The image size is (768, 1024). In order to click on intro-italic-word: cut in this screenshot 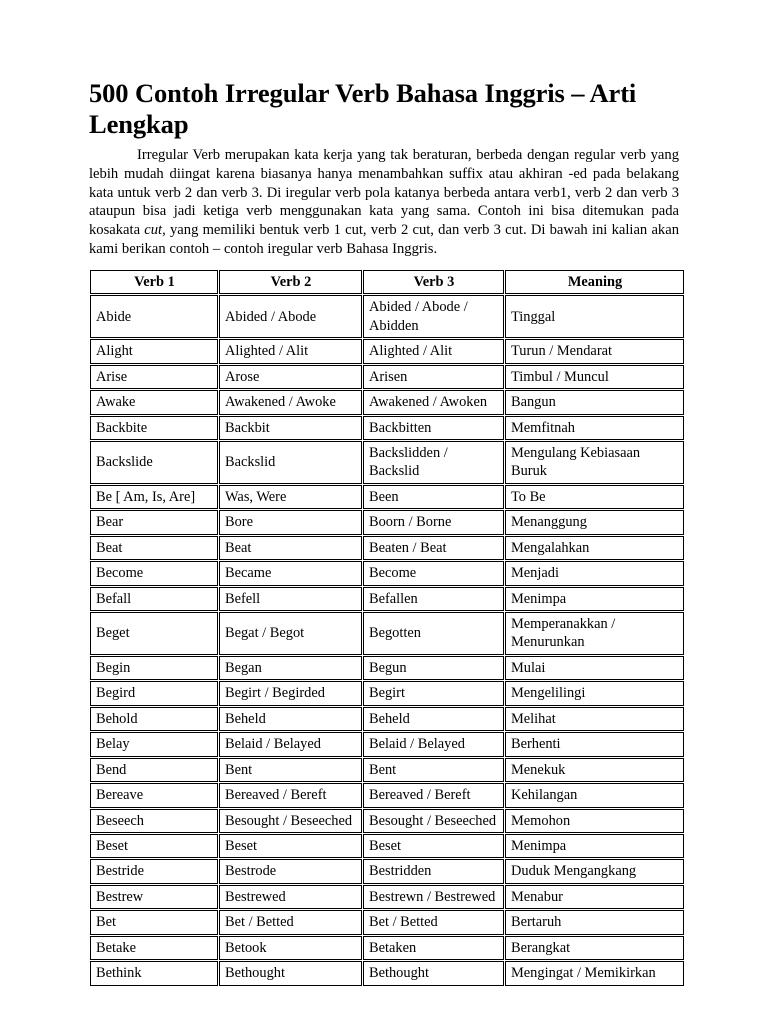, I will do `click(153, 230)`.